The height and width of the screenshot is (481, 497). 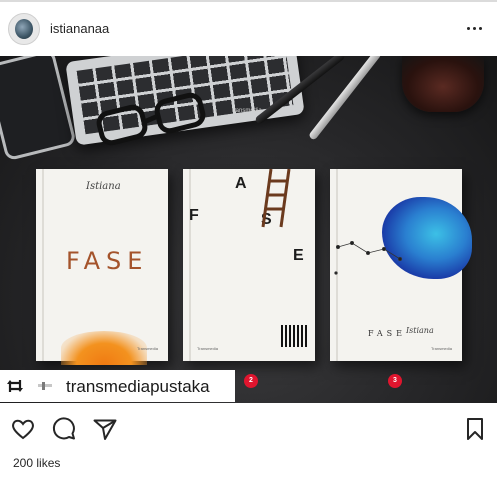 What do you see at coordinates (248, 29) in the screenshot?
I see `post-header: istiananaa` at bounding box center [248, 29].